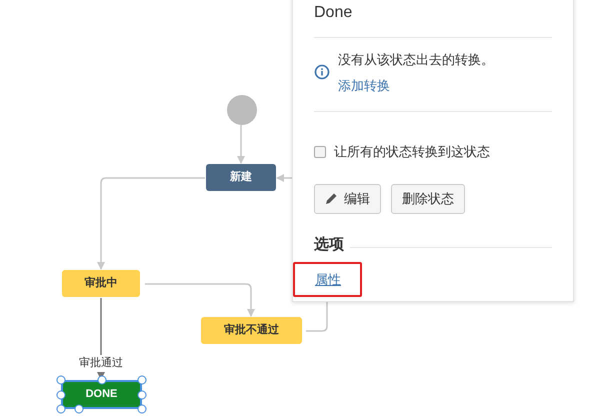 The image size is (594, 418). What do you see at coordinates (331, 198) in the screenshot?
I see `pencil-icon` at bounding box center [331, 198].